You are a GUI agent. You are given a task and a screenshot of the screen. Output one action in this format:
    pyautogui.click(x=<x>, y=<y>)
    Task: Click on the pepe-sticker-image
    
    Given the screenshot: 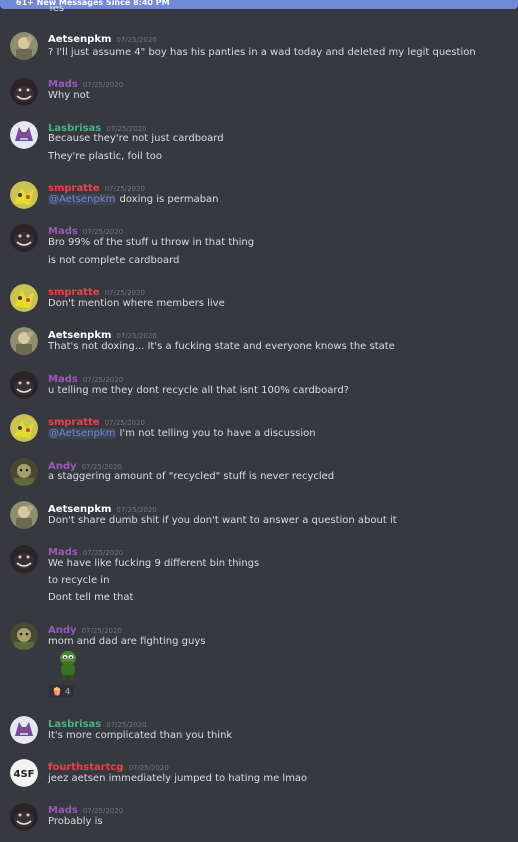 What is the action you would take?
    pyautogui.click(x=68, y=665)
    